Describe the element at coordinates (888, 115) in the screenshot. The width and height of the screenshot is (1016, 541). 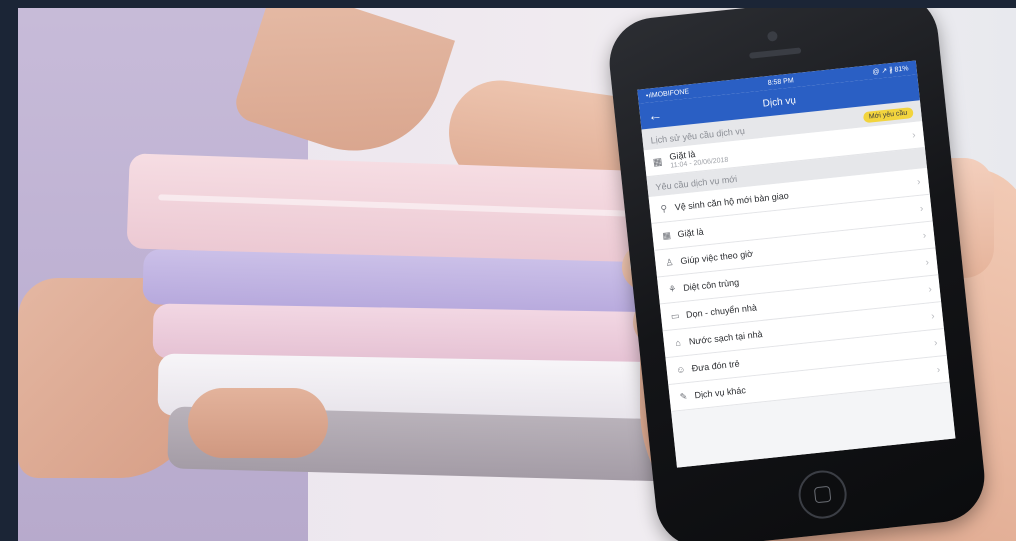
I see `status-badge: Mới yêu cầu` at that location.